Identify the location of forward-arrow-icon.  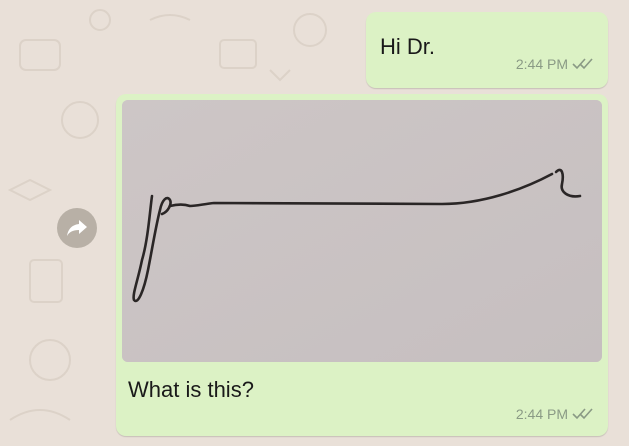
(77, 228).